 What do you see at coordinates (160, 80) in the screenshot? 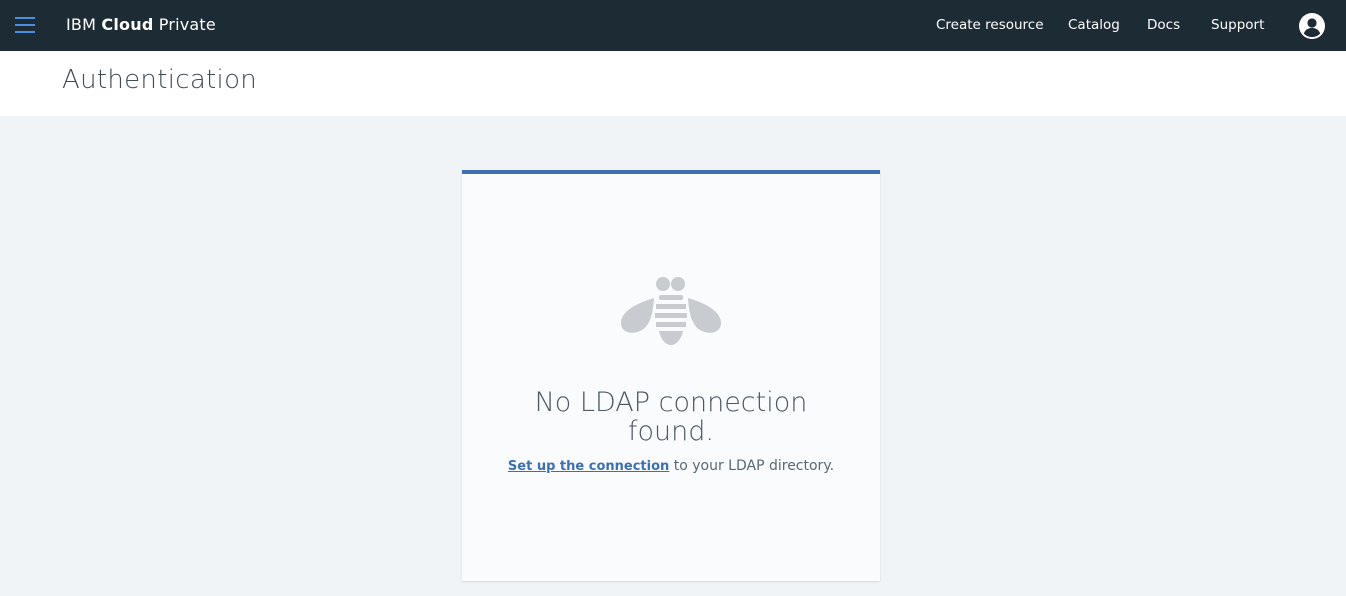
I see `page-title: Authentication` at bounding box center [160, 80].